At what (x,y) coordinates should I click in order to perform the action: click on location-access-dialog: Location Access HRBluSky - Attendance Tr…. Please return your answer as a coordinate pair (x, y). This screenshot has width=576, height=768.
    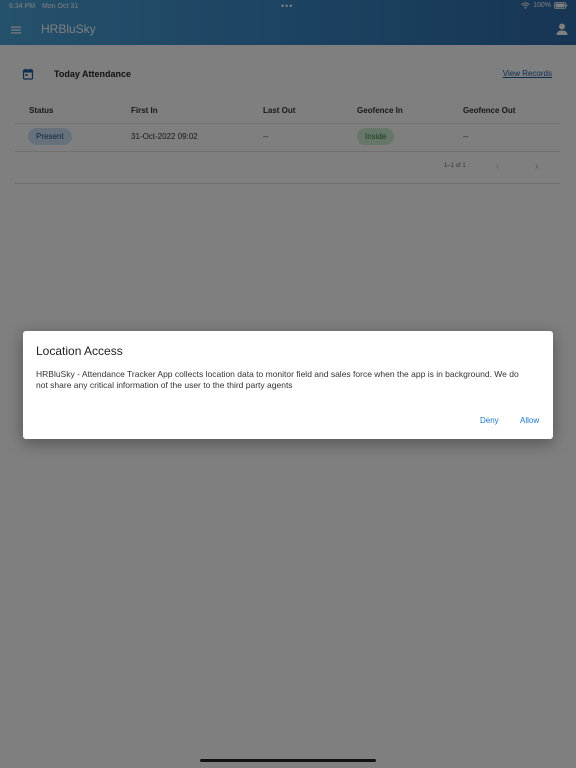
    Looking at the image, I should click on (288, 385).